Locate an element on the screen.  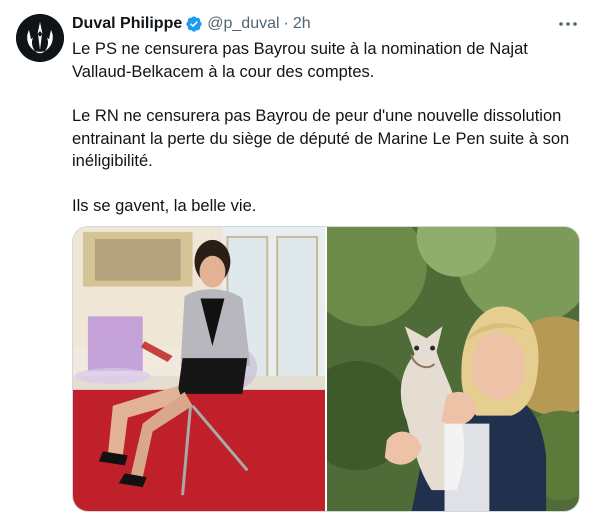
avatar is located at coordinates (40, 38).